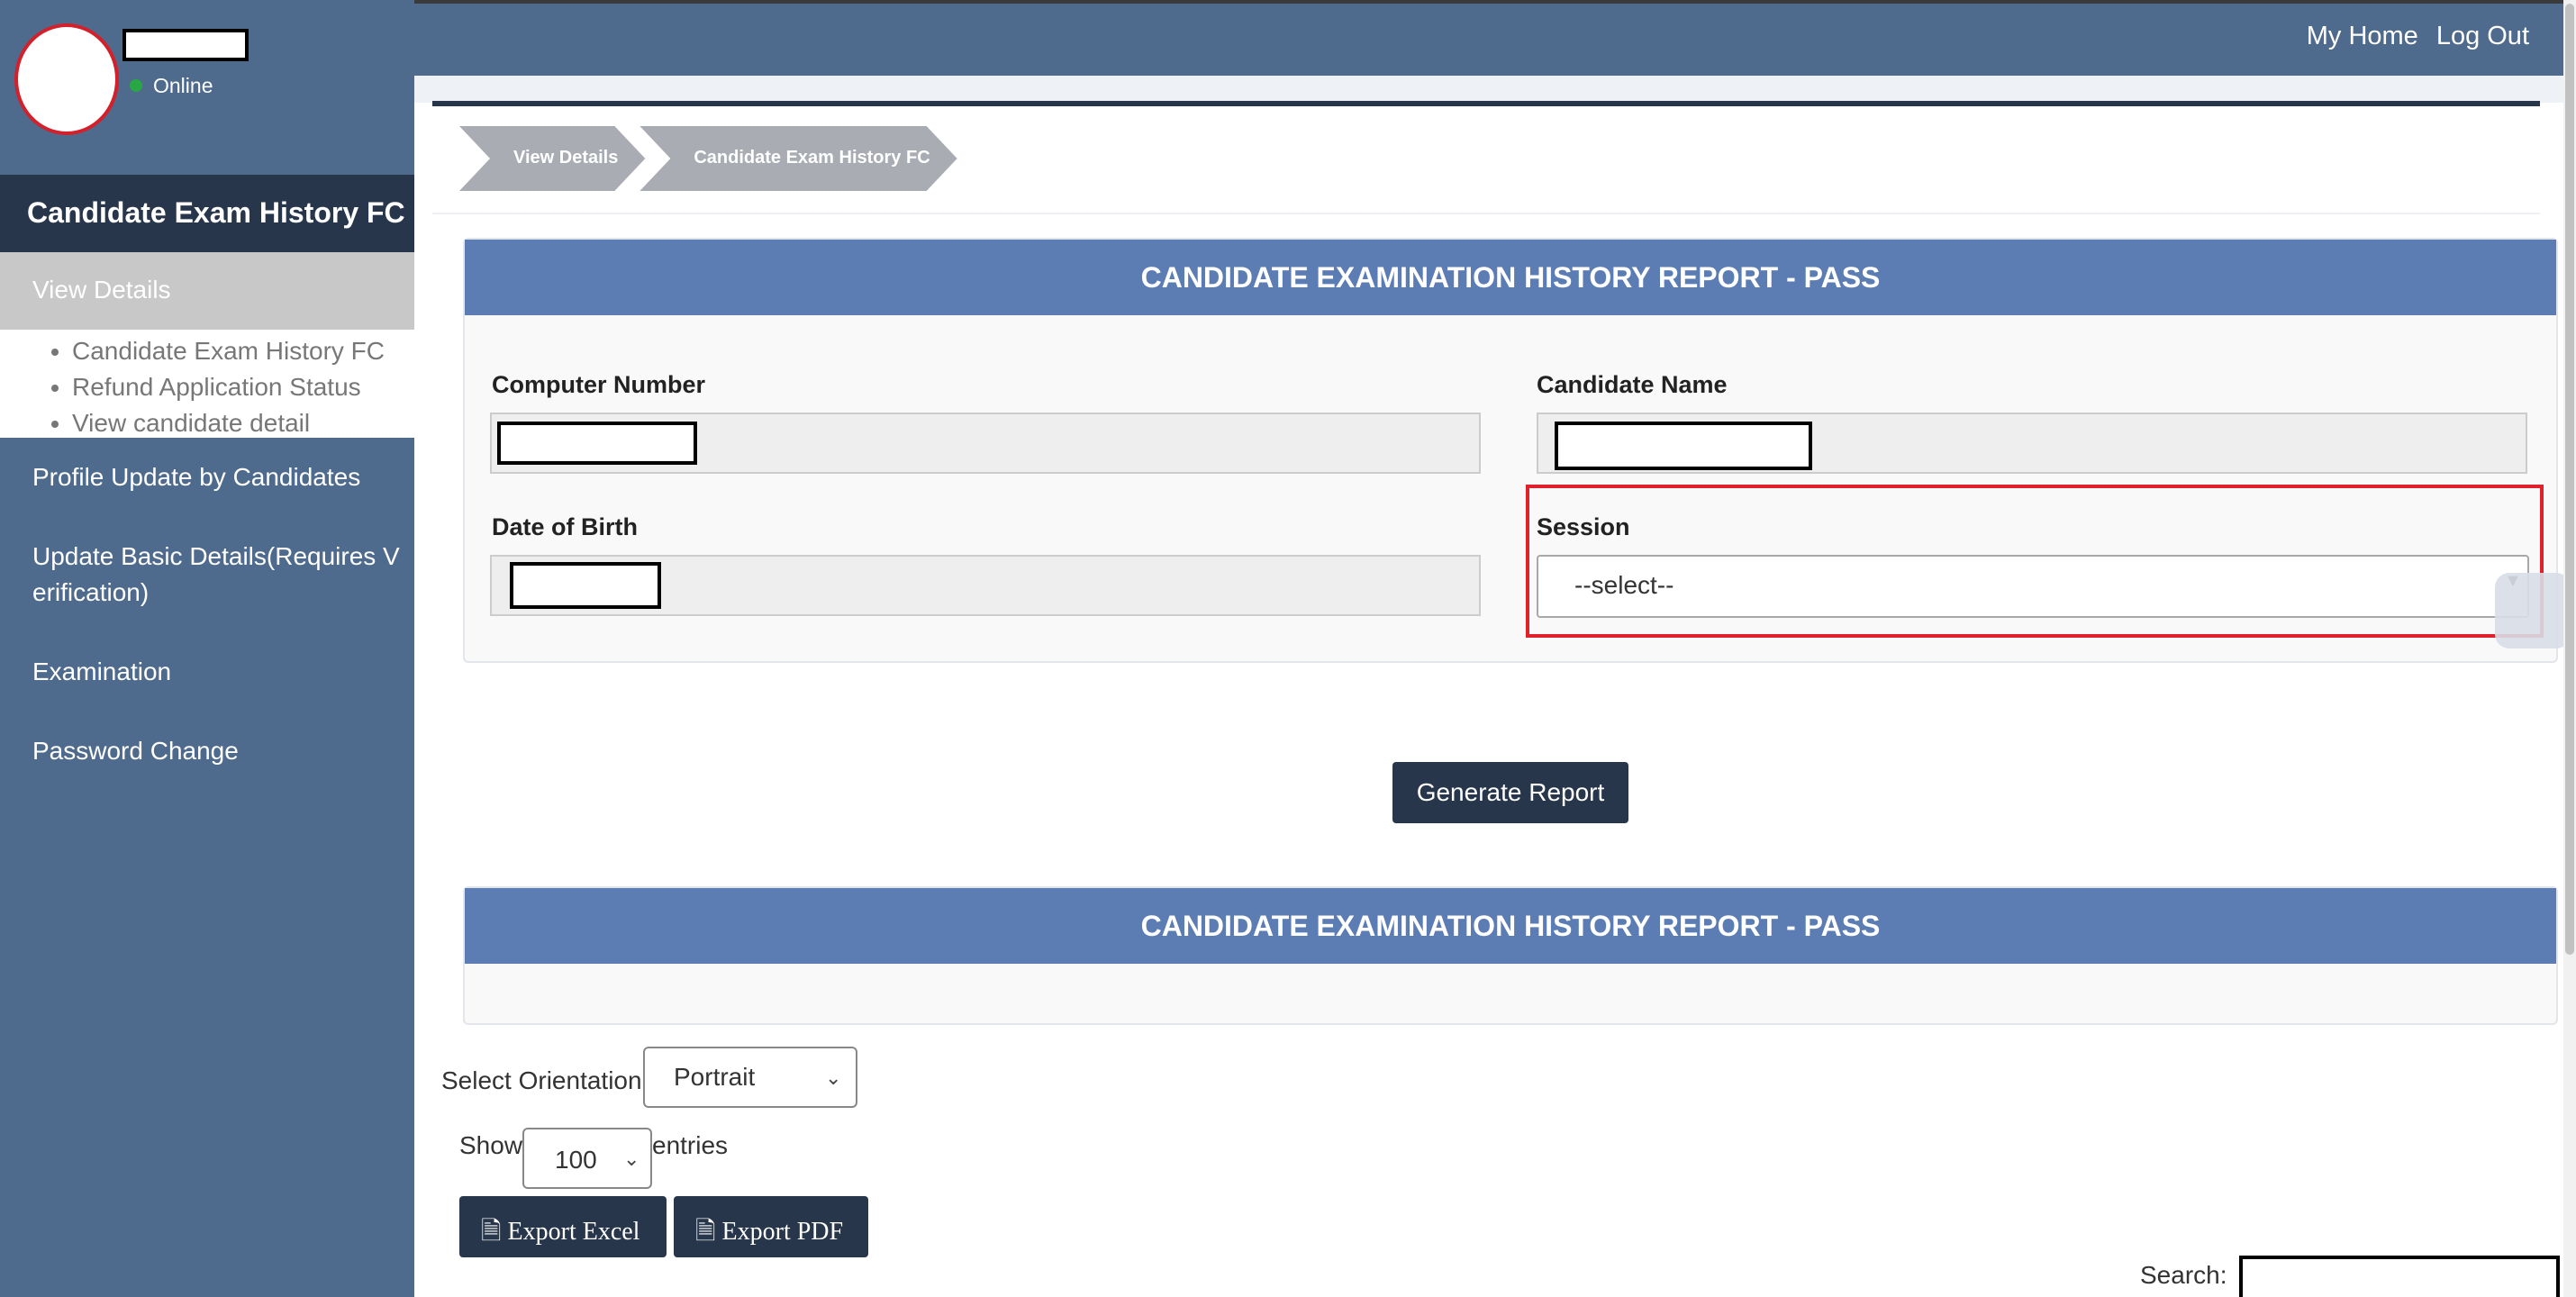  Describe the element at coordinates (552, 158) in the screenshot. I see `breadcrumb-view-details: View Details` at that location.